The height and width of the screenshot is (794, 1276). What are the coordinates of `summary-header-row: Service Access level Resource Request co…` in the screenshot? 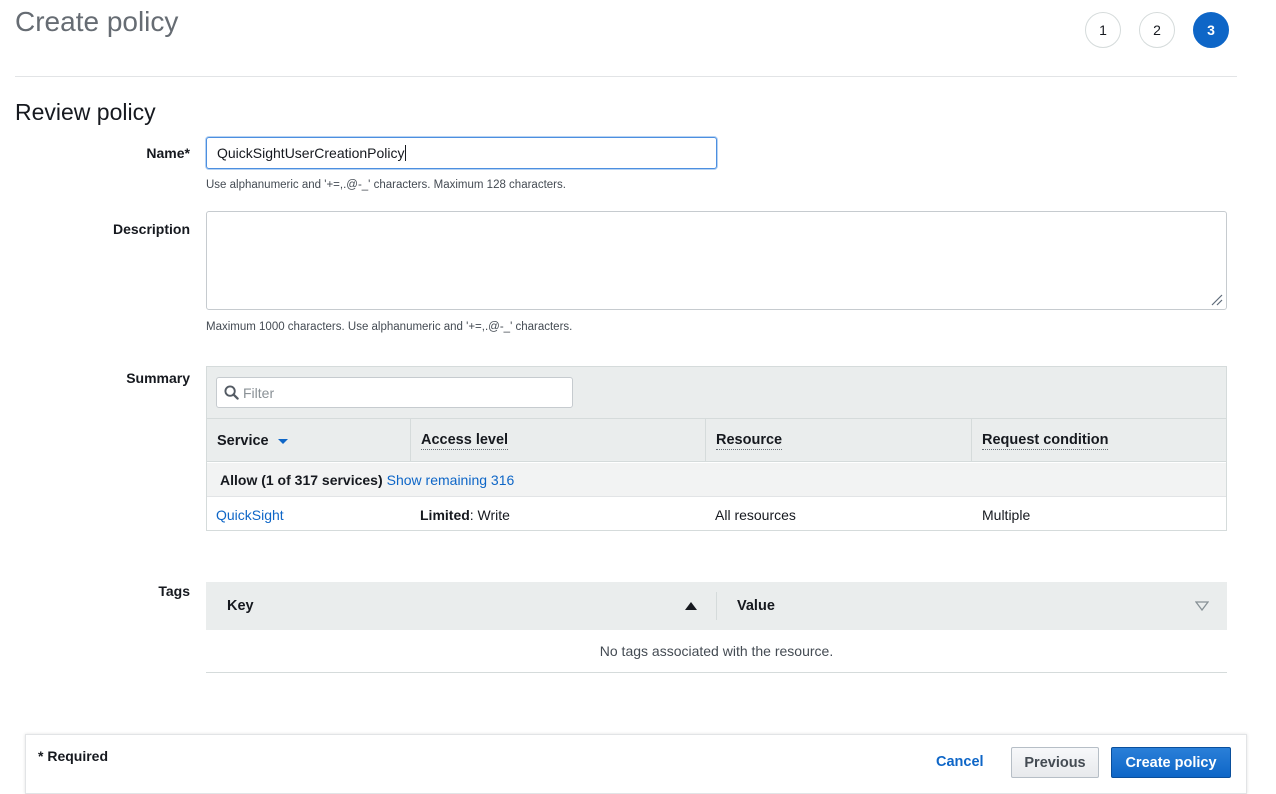 It's located at (716, 440).